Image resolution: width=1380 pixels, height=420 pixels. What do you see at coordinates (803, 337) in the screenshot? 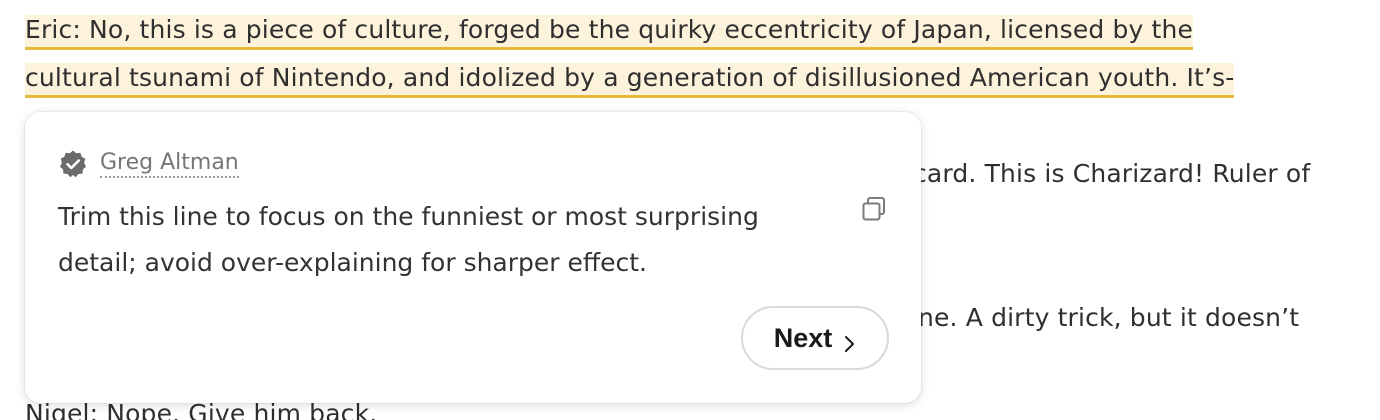
I see `next-button-label: Next` at bounding box center [803, 337].